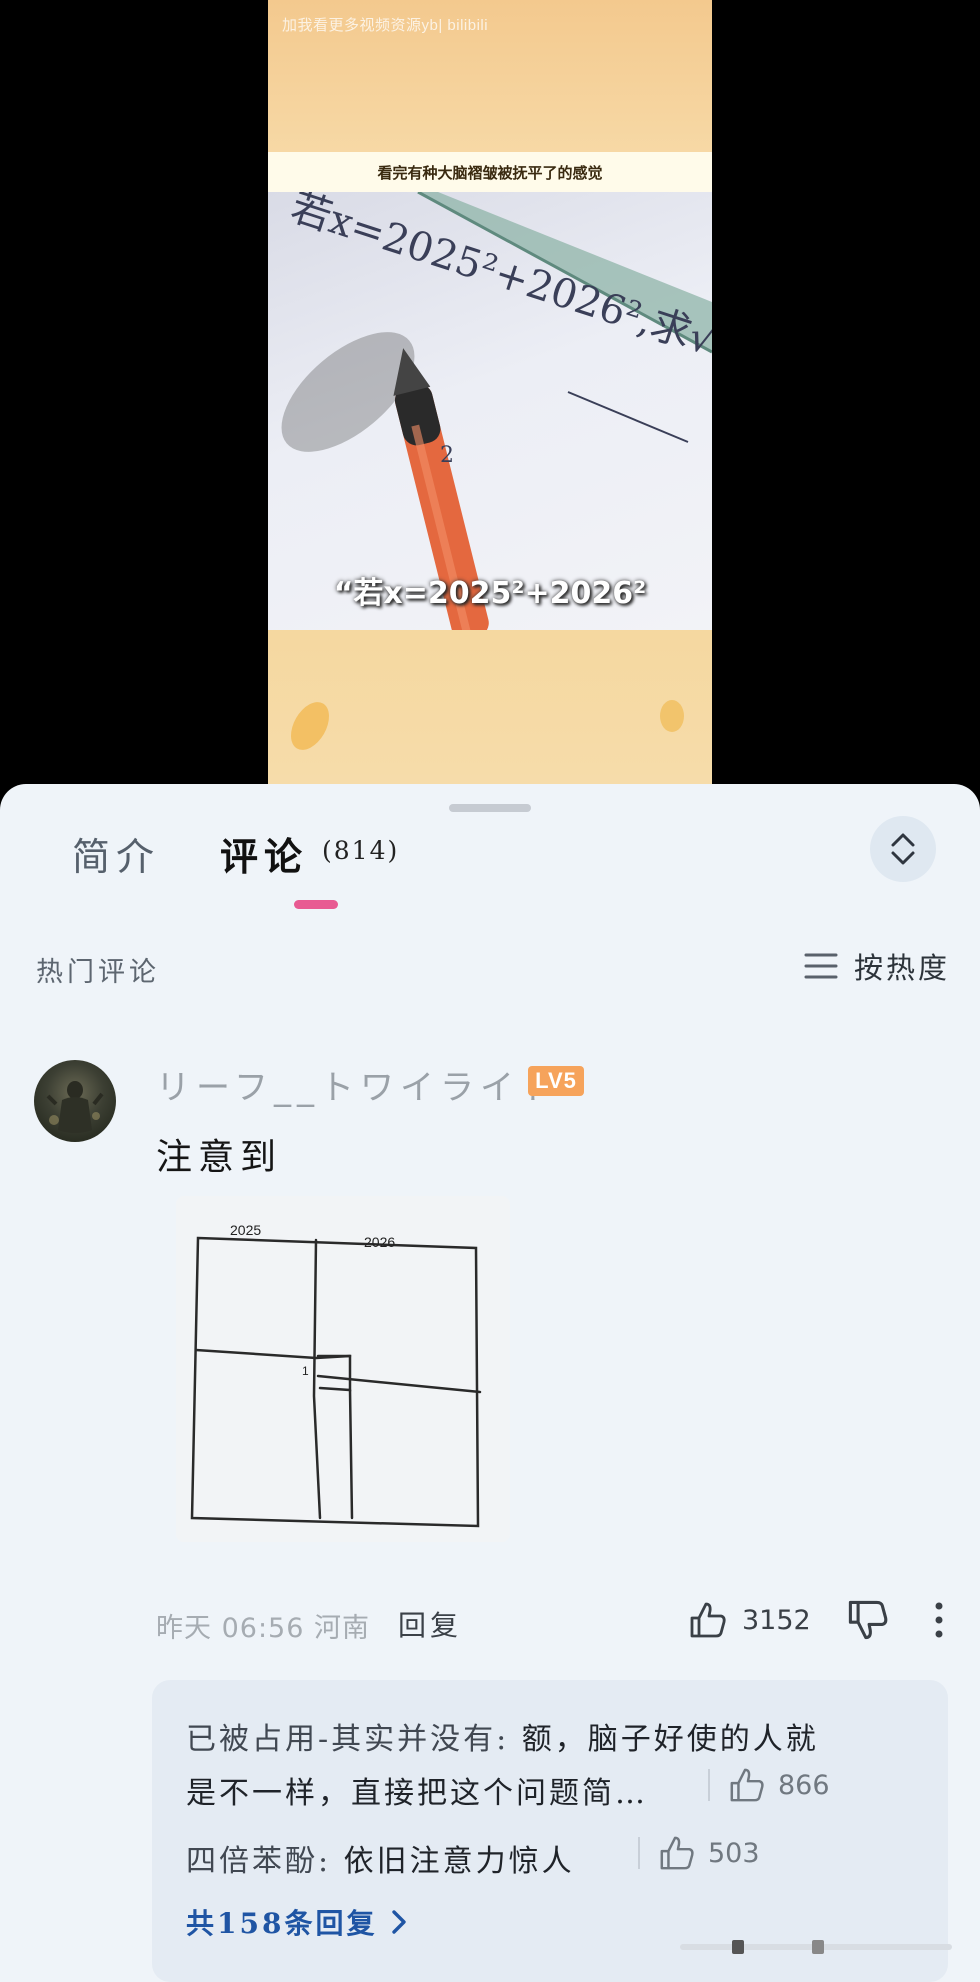 The height and width of the screenshot is (1982, 980). I want to click on tab-intro: 简介, so click(116, 853).